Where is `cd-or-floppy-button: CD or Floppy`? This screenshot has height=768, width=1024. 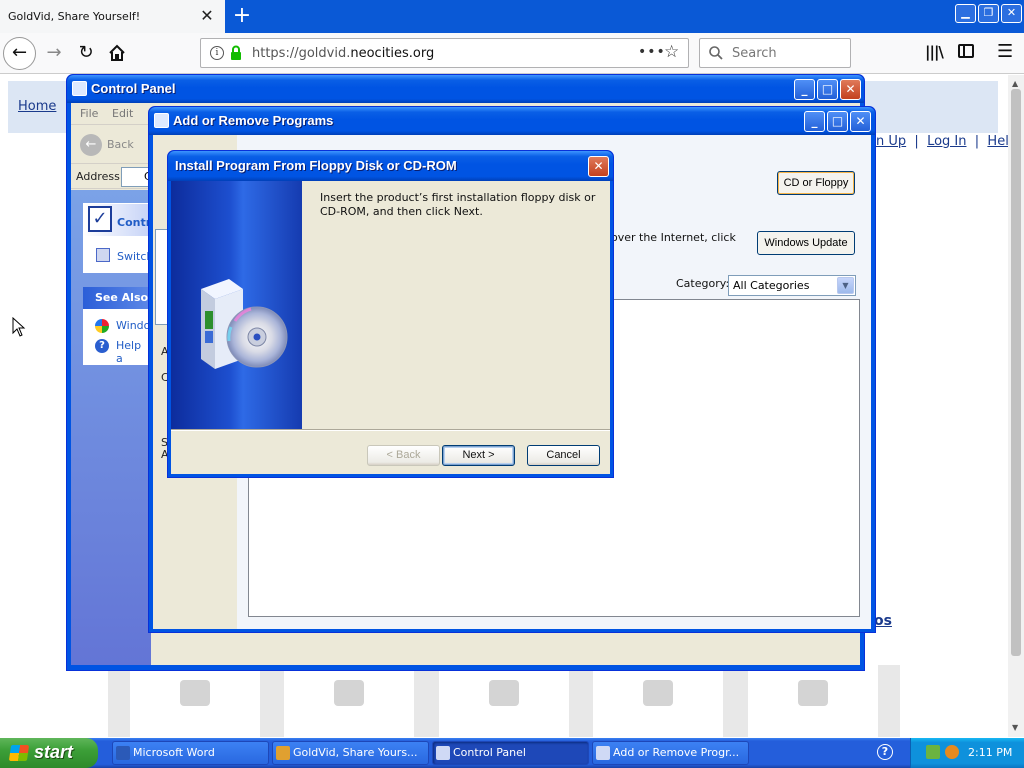
cd-or-floppy-button: CD or Floppy is located at coordinates (816, 183).